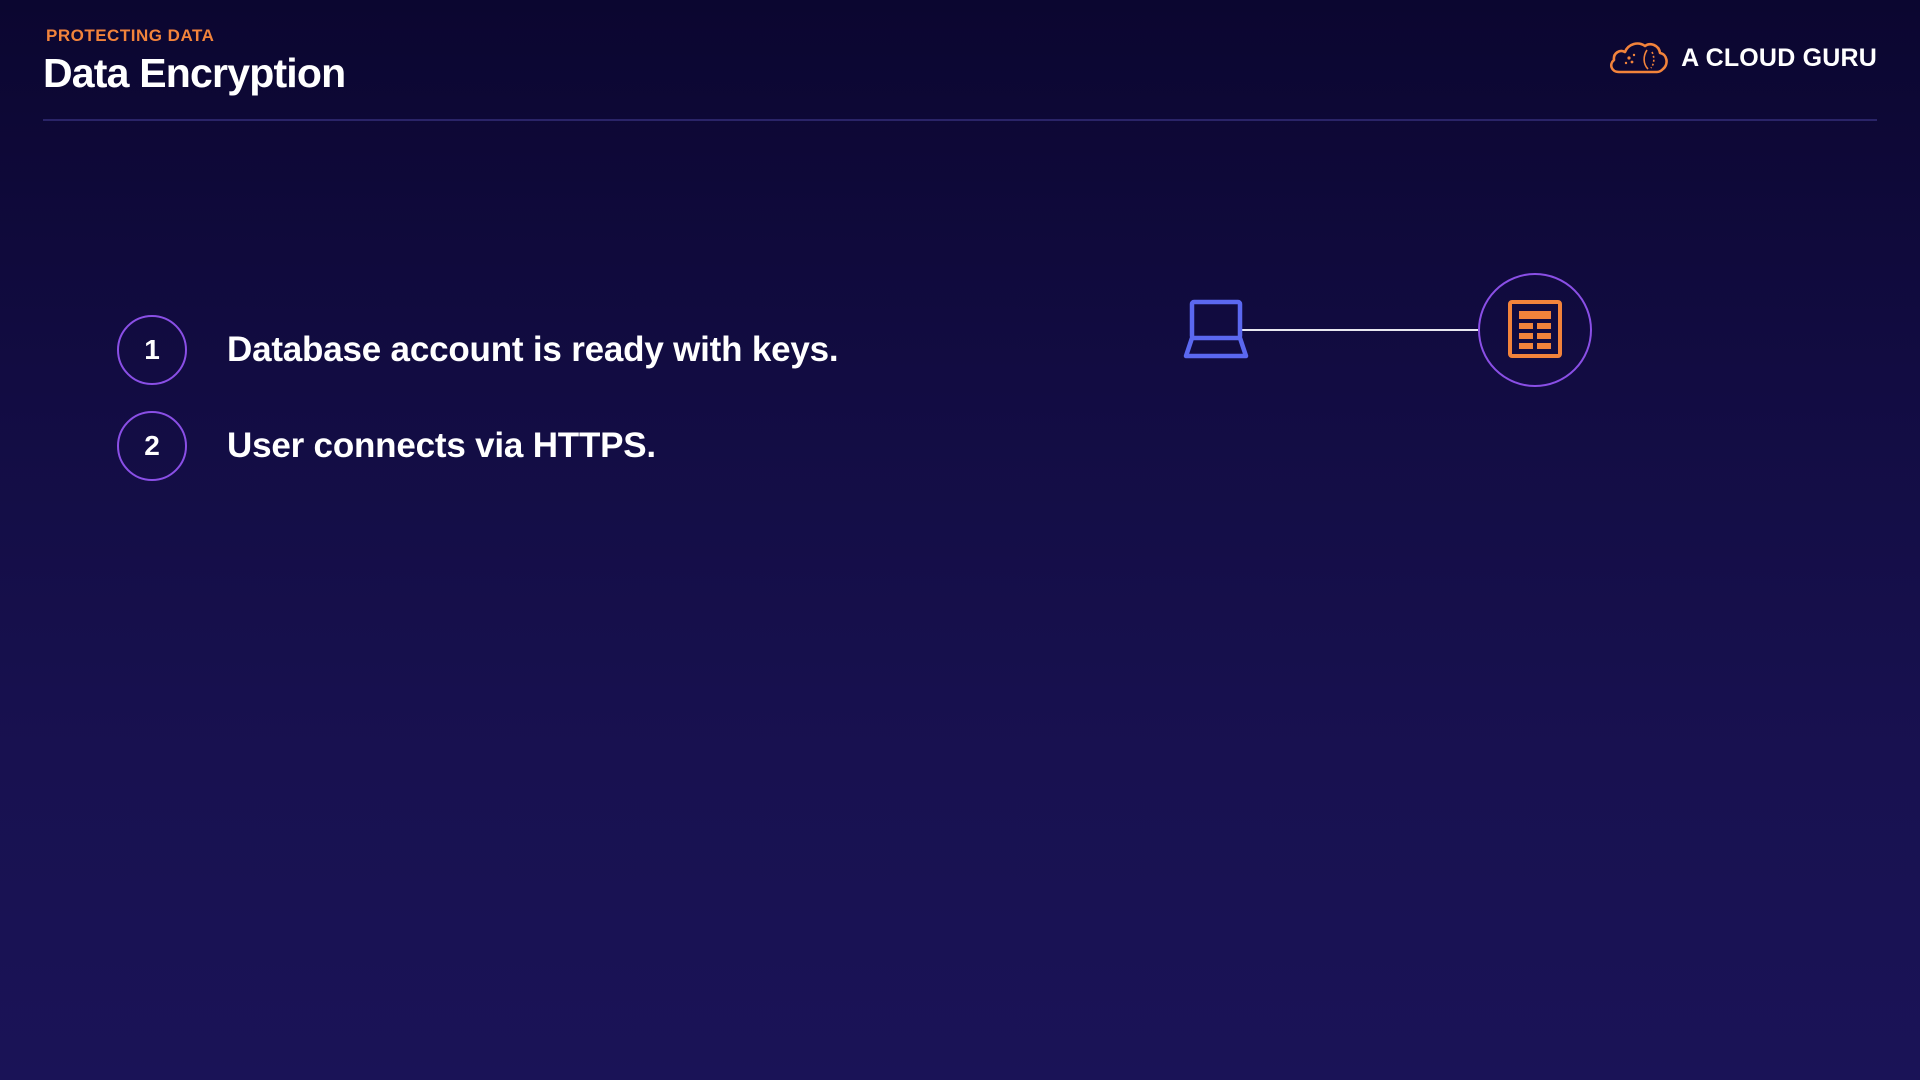 Image resolution: width=1920 pixels, height=1080 pixels. I want to click on brand-logo: A CLOUD GURU, so click(1742, 58).